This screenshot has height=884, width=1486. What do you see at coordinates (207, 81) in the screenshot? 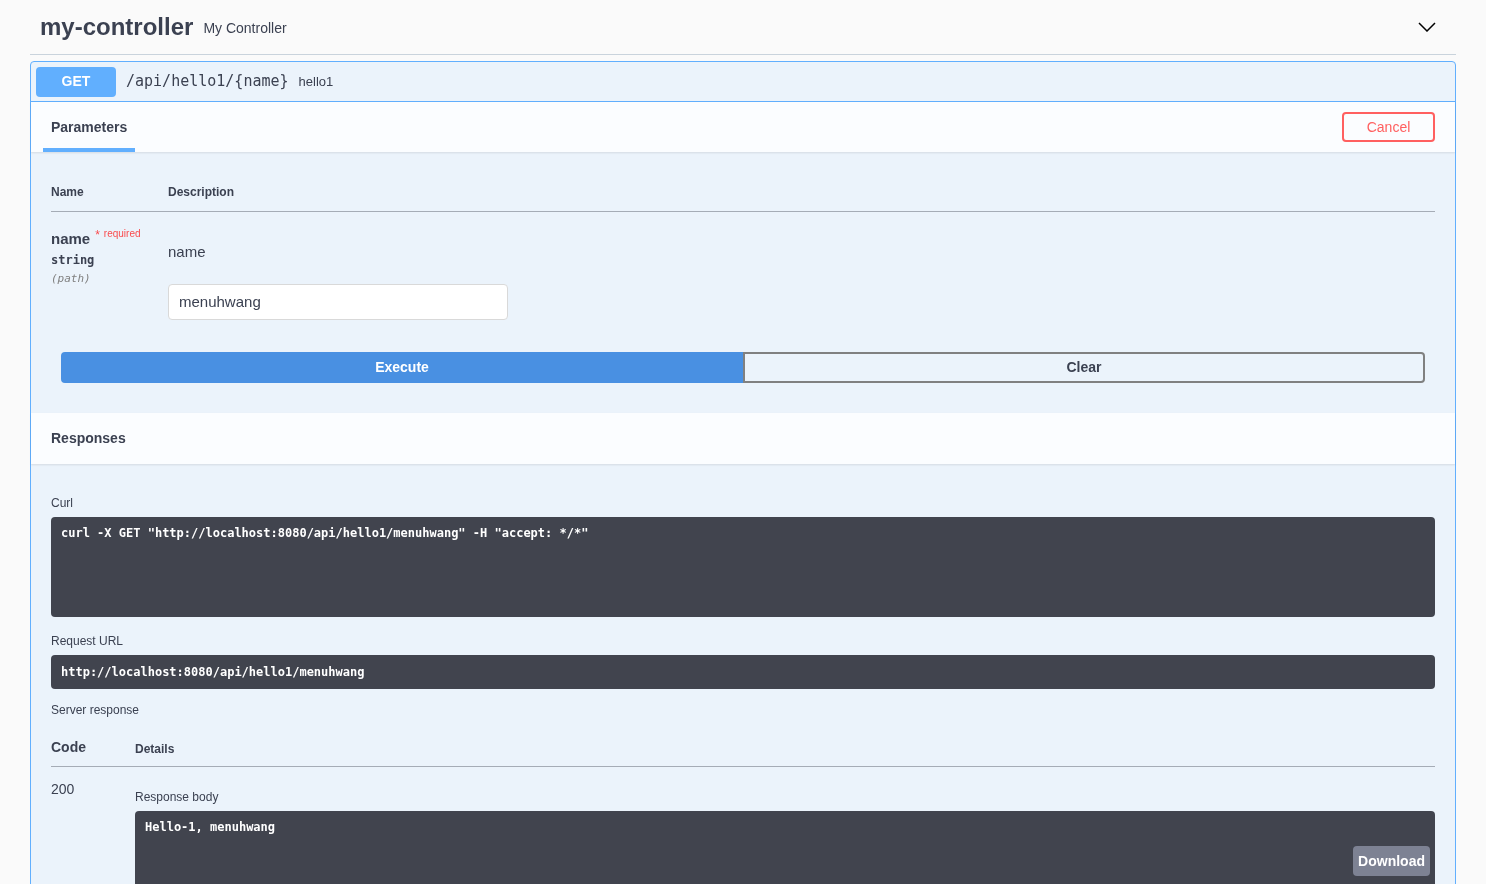
I see `endpoint-path: /api/hello1/{name}` at bounding box center [207, 81].